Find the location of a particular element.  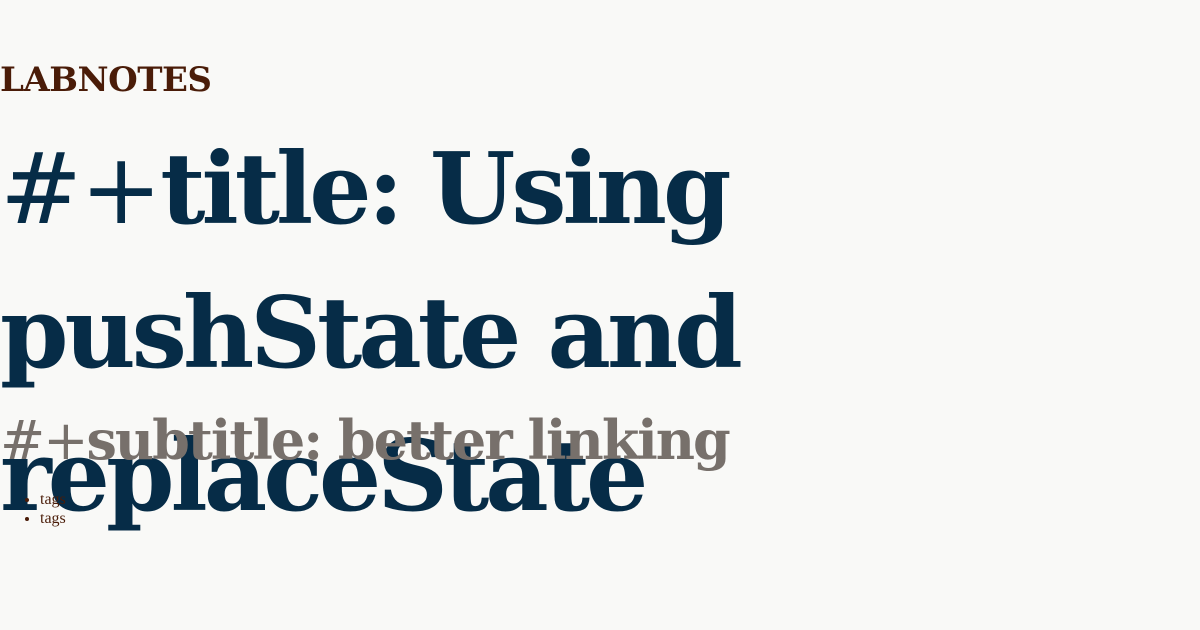

site-brand: LABNOTES is located at coordinates (106, 80).